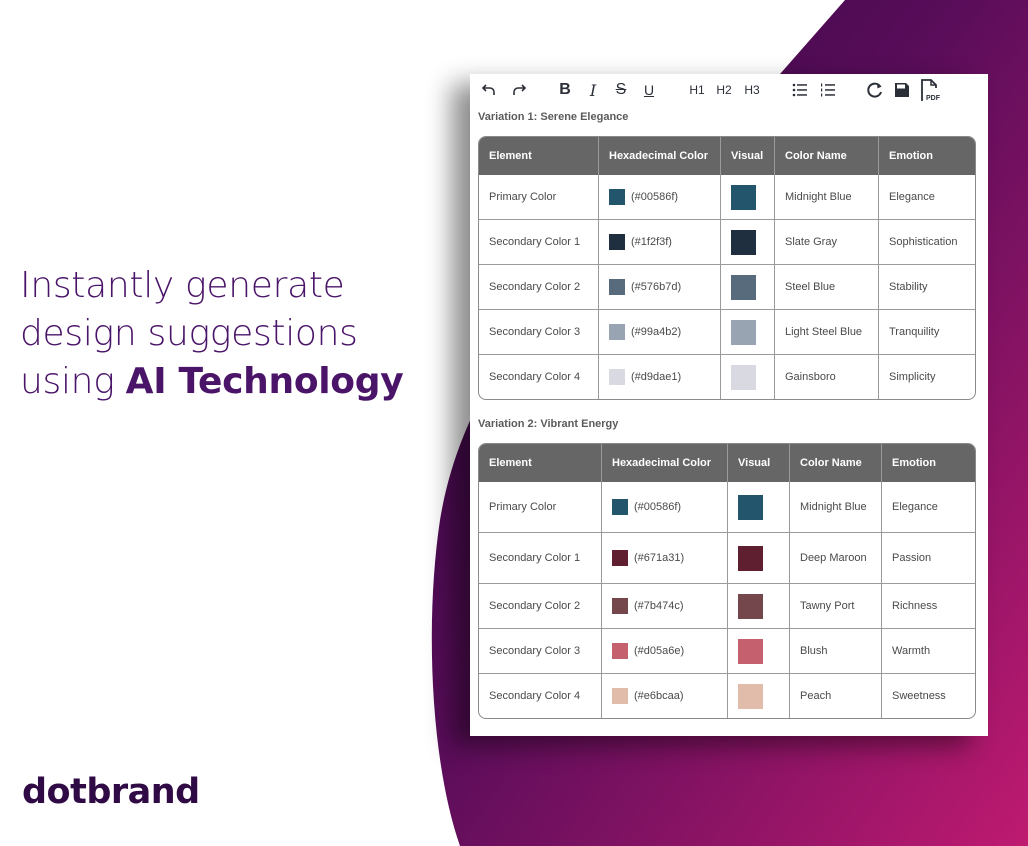 Image resolution: width=1028 pixels, height=846 pixels. I want to click on color-name-cell: Midnight Blue, so click(836, 507).